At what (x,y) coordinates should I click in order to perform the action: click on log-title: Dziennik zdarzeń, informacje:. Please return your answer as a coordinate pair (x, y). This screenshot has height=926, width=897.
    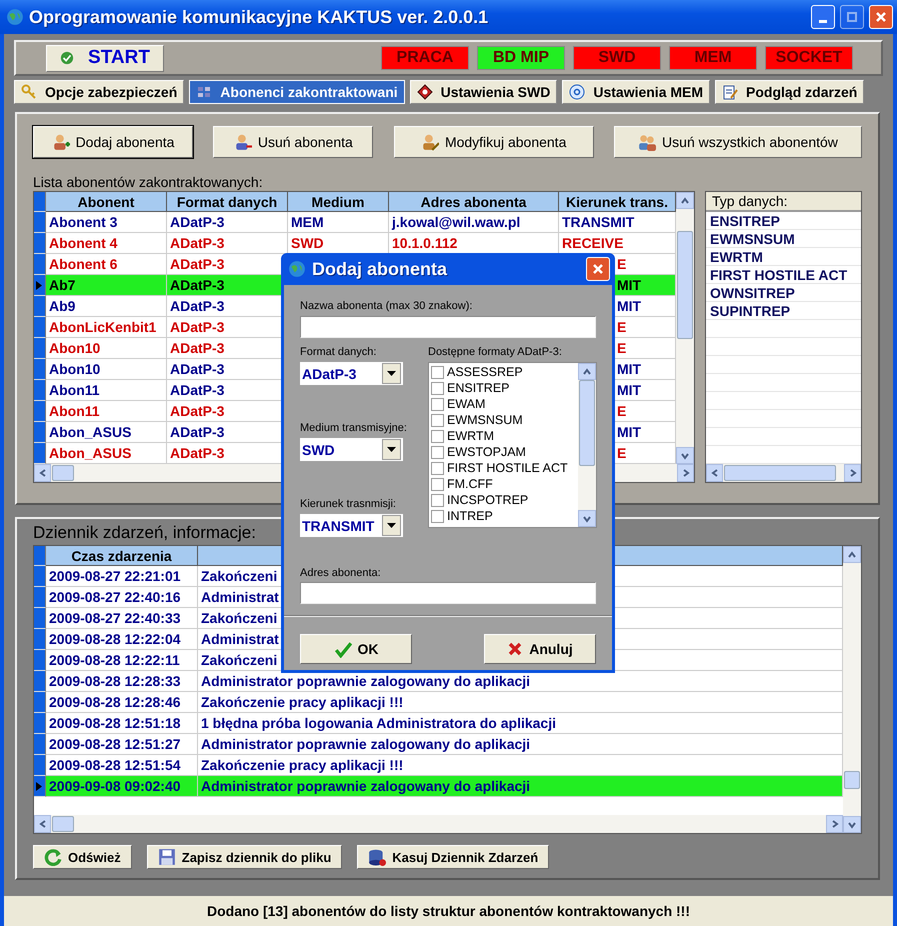
    Looking at the image, I should click on (144, 533).